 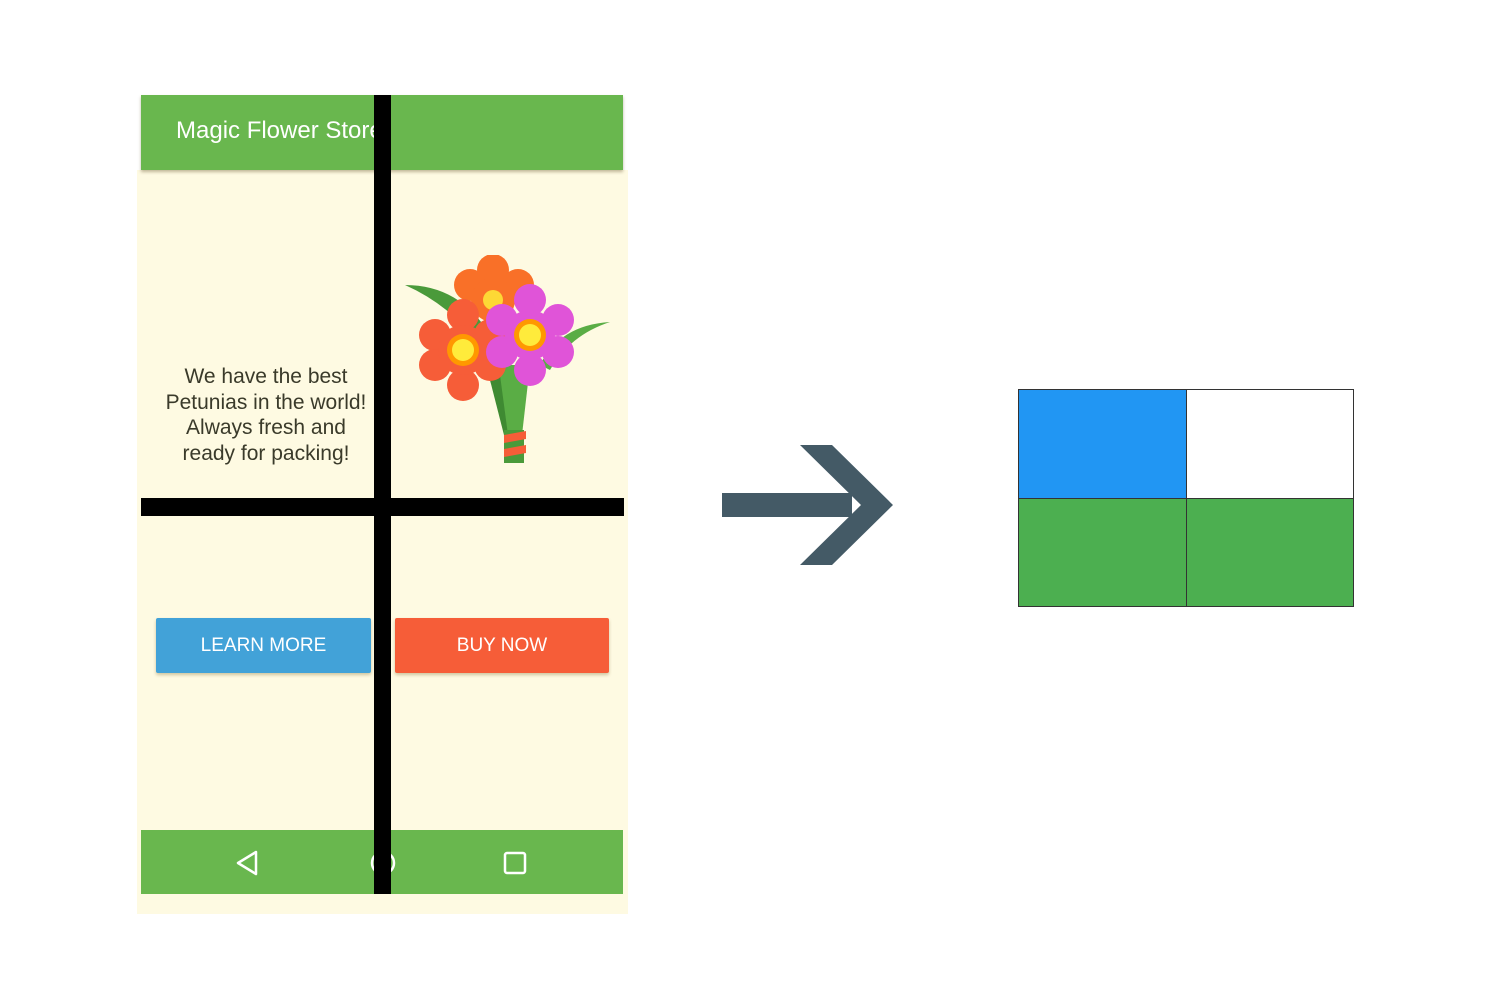 I want to click on grid-cell-top-right, so click(x=1270, y=444).